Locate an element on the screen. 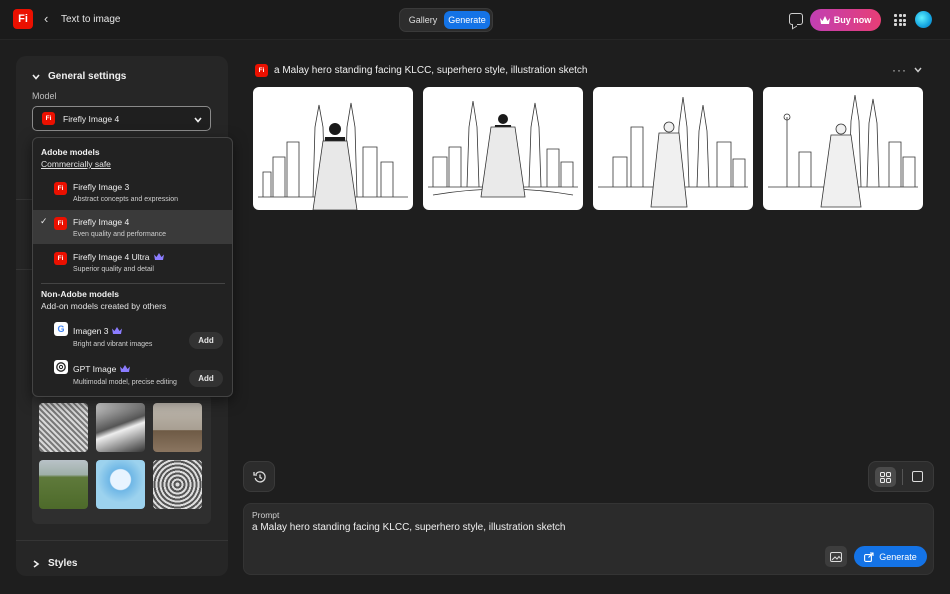 Image resolution: width=950 pixels, height=594 pixels. adobe-models-heading: Adobe models is located at coordinates (70, 152).